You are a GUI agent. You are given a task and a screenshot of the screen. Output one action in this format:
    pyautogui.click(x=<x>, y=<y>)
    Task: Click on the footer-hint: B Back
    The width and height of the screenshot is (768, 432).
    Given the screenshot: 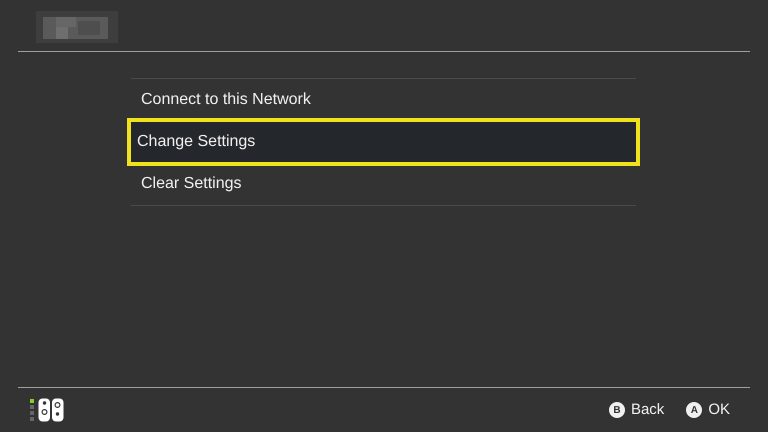 What is the action you would take?
    pyautogui.click(x=636, y=410)
    